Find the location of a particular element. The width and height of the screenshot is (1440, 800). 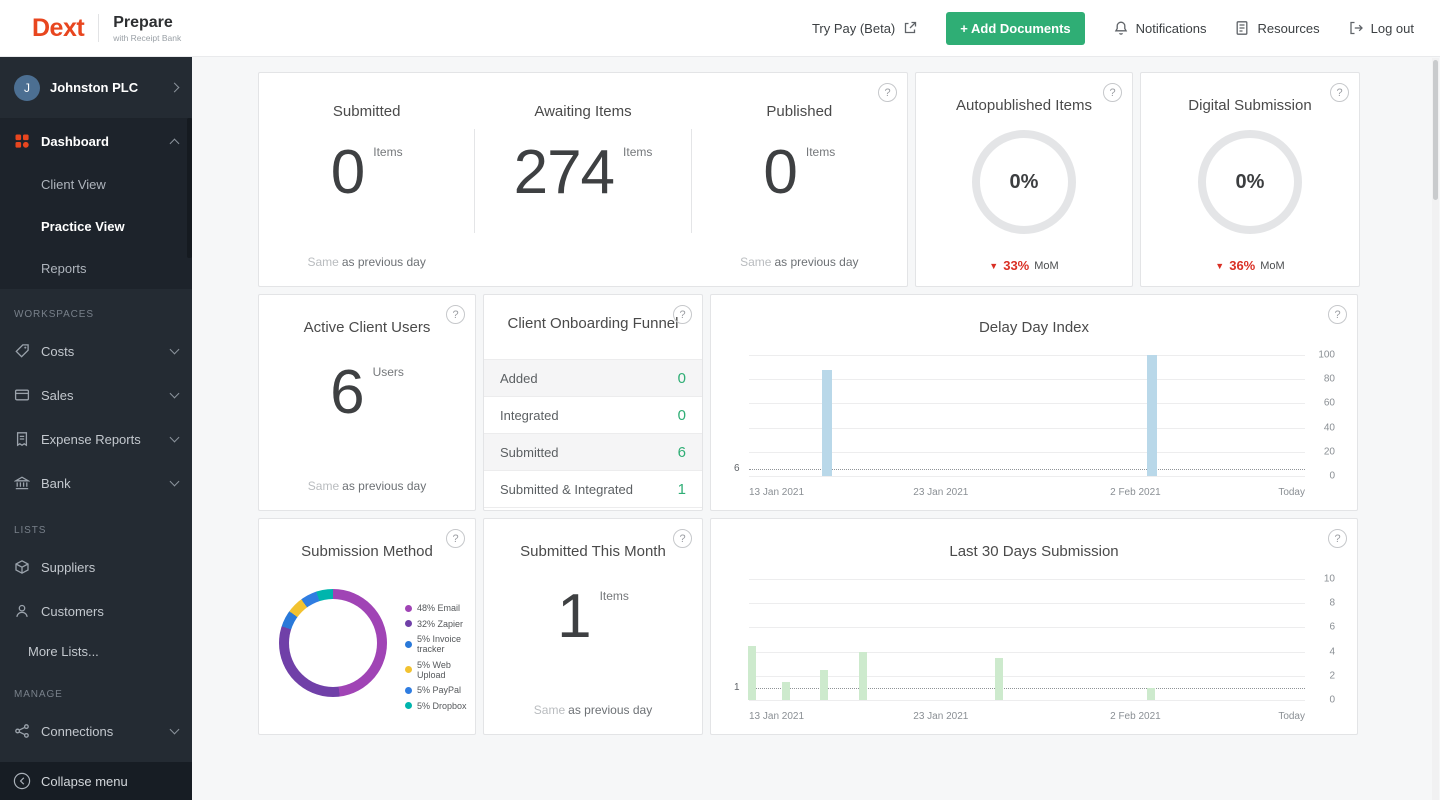

manage-section-label: MANAGE is located at coordinates (38, 694).